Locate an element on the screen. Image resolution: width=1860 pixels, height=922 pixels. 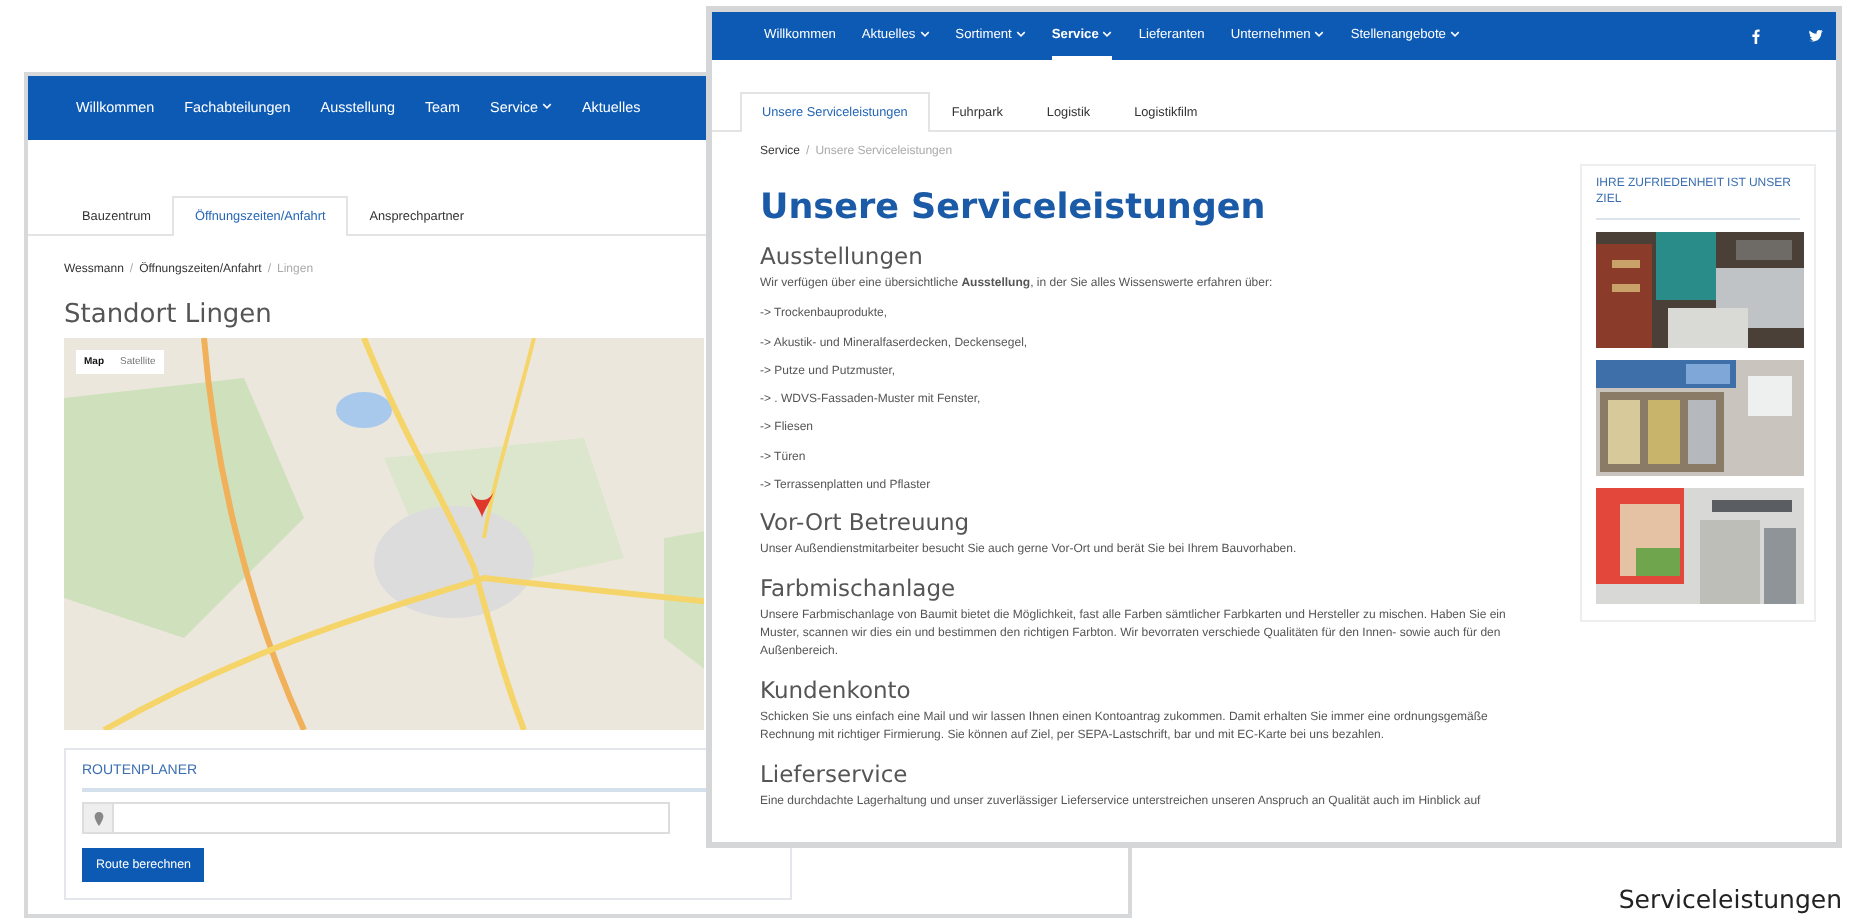
page-title: Unsere Serviceleistungen is located at coordinates (1014, 208).